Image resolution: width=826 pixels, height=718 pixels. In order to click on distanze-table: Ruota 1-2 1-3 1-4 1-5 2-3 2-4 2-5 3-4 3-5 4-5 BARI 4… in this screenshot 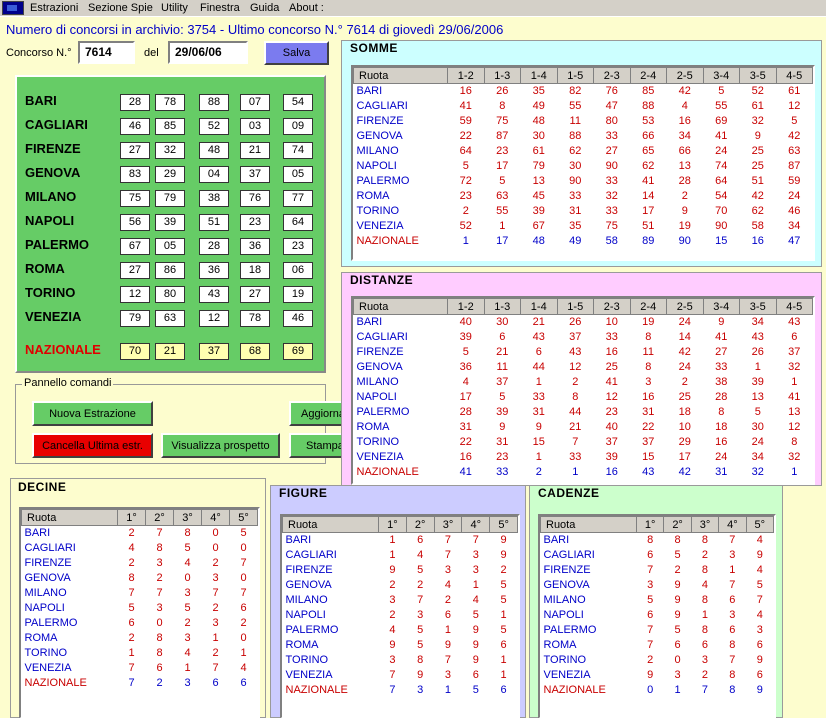, I will do `click(583, 390)`.